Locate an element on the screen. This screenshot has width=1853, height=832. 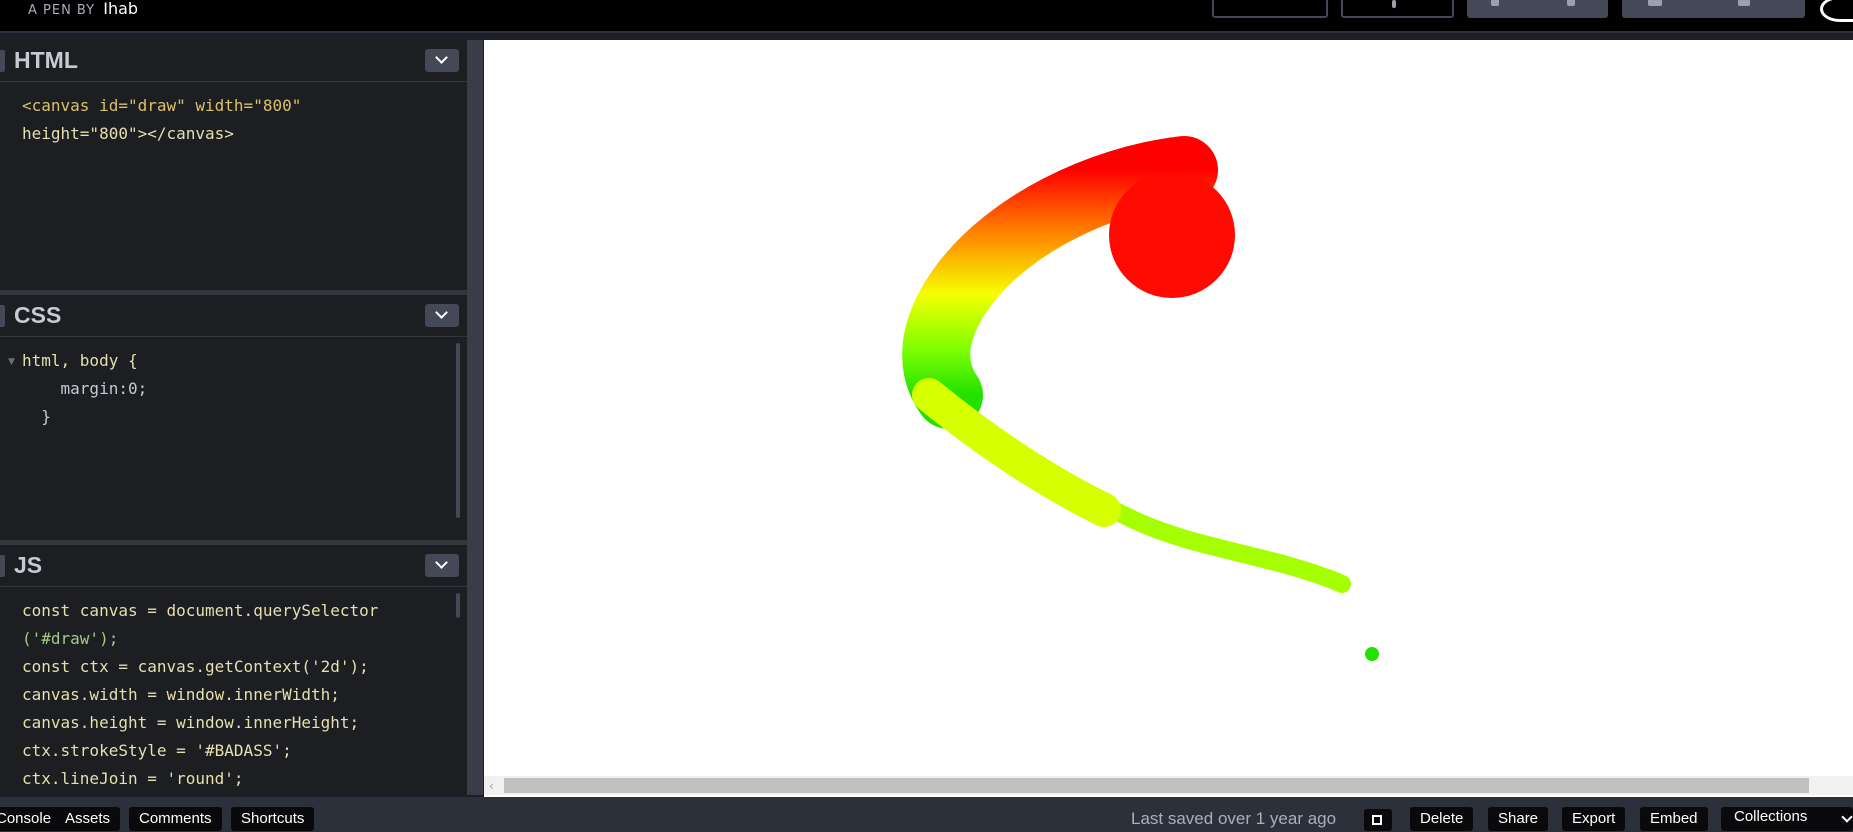
fold-arrow-icon: ▼ is located at coordinates (11, 362).